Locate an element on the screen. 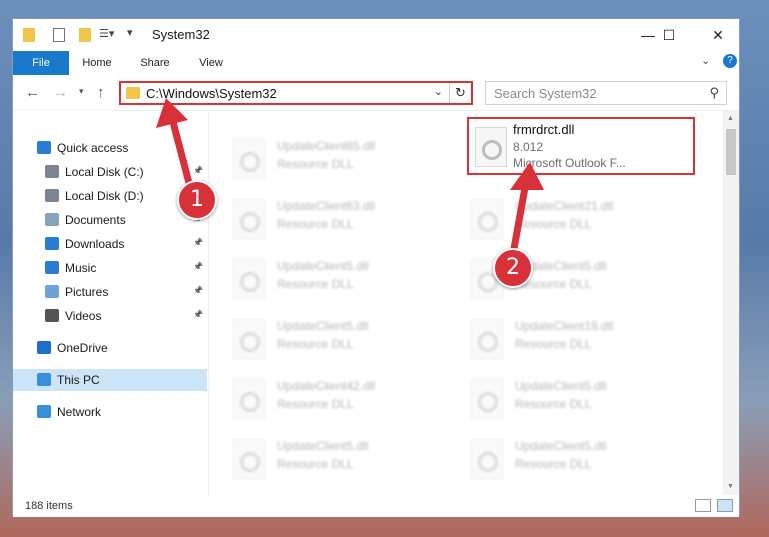  cloud-icon is located at coordinates (44, 347).